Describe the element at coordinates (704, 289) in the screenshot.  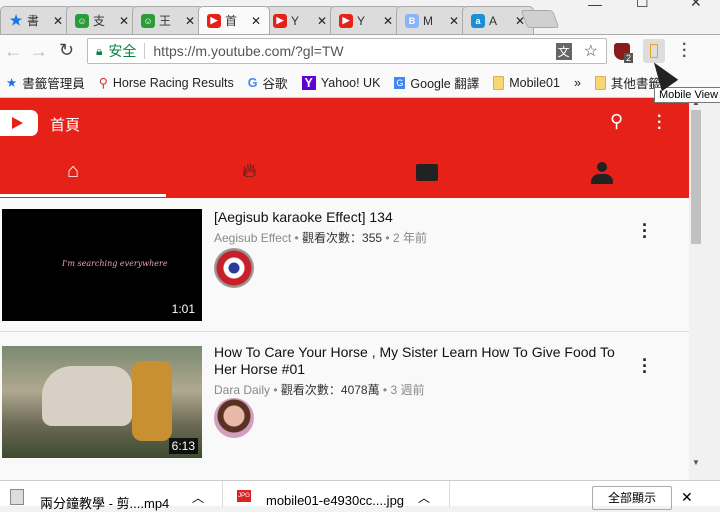
I see `scrollbar: ▲ ▼` at that location.